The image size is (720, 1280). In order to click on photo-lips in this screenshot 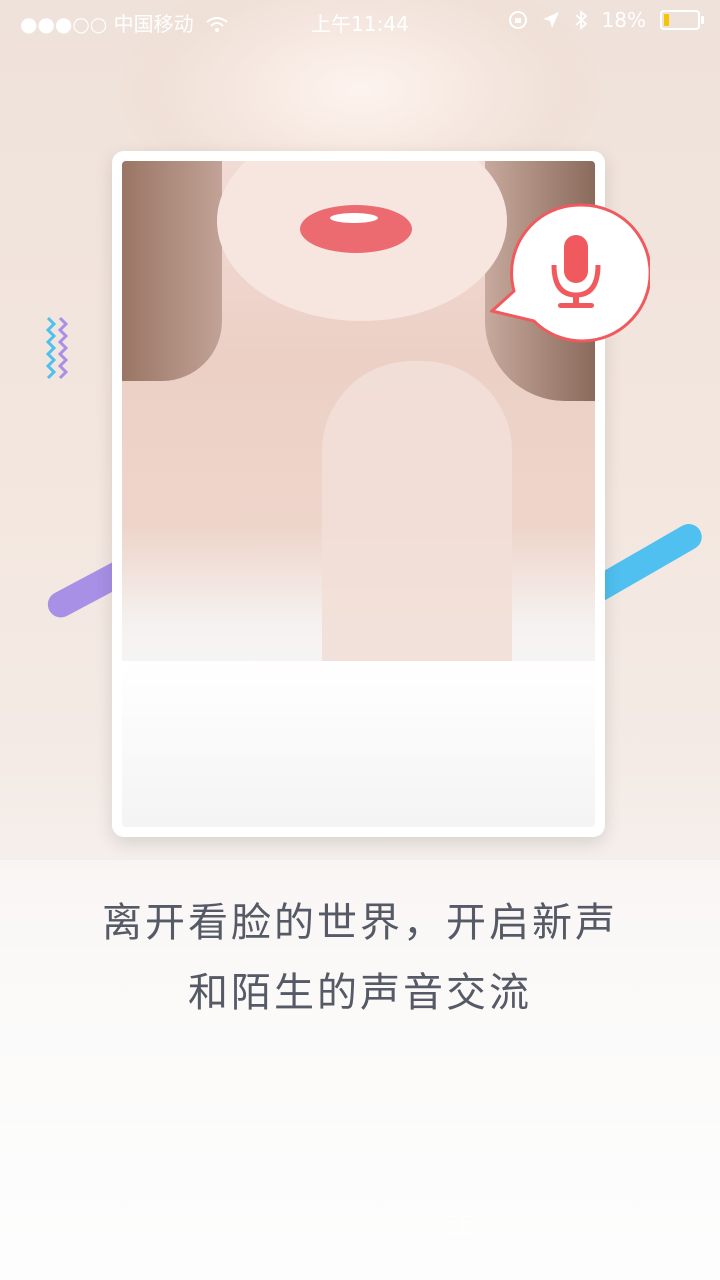, I will do `click(356, 229)`.